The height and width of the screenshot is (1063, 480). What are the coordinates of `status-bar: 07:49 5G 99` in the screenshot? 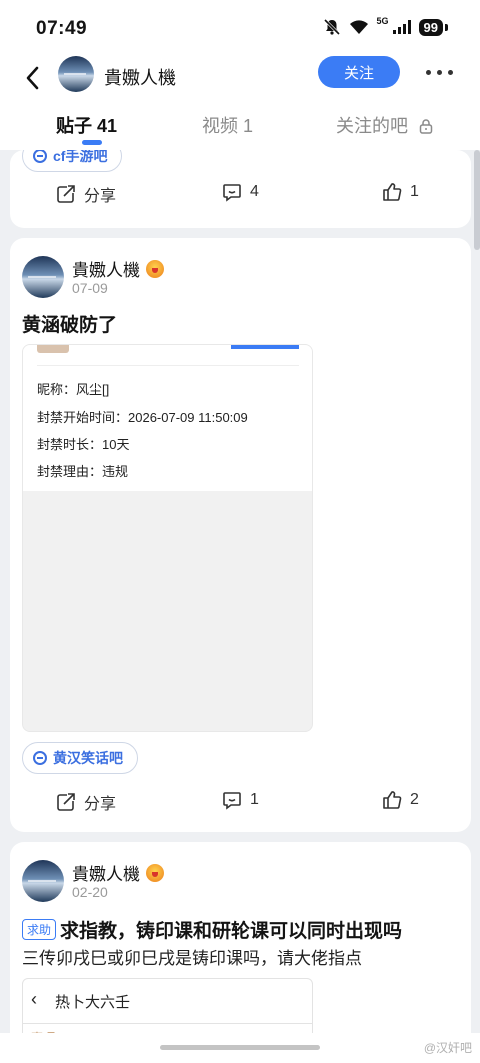 It's located at (240, 28).